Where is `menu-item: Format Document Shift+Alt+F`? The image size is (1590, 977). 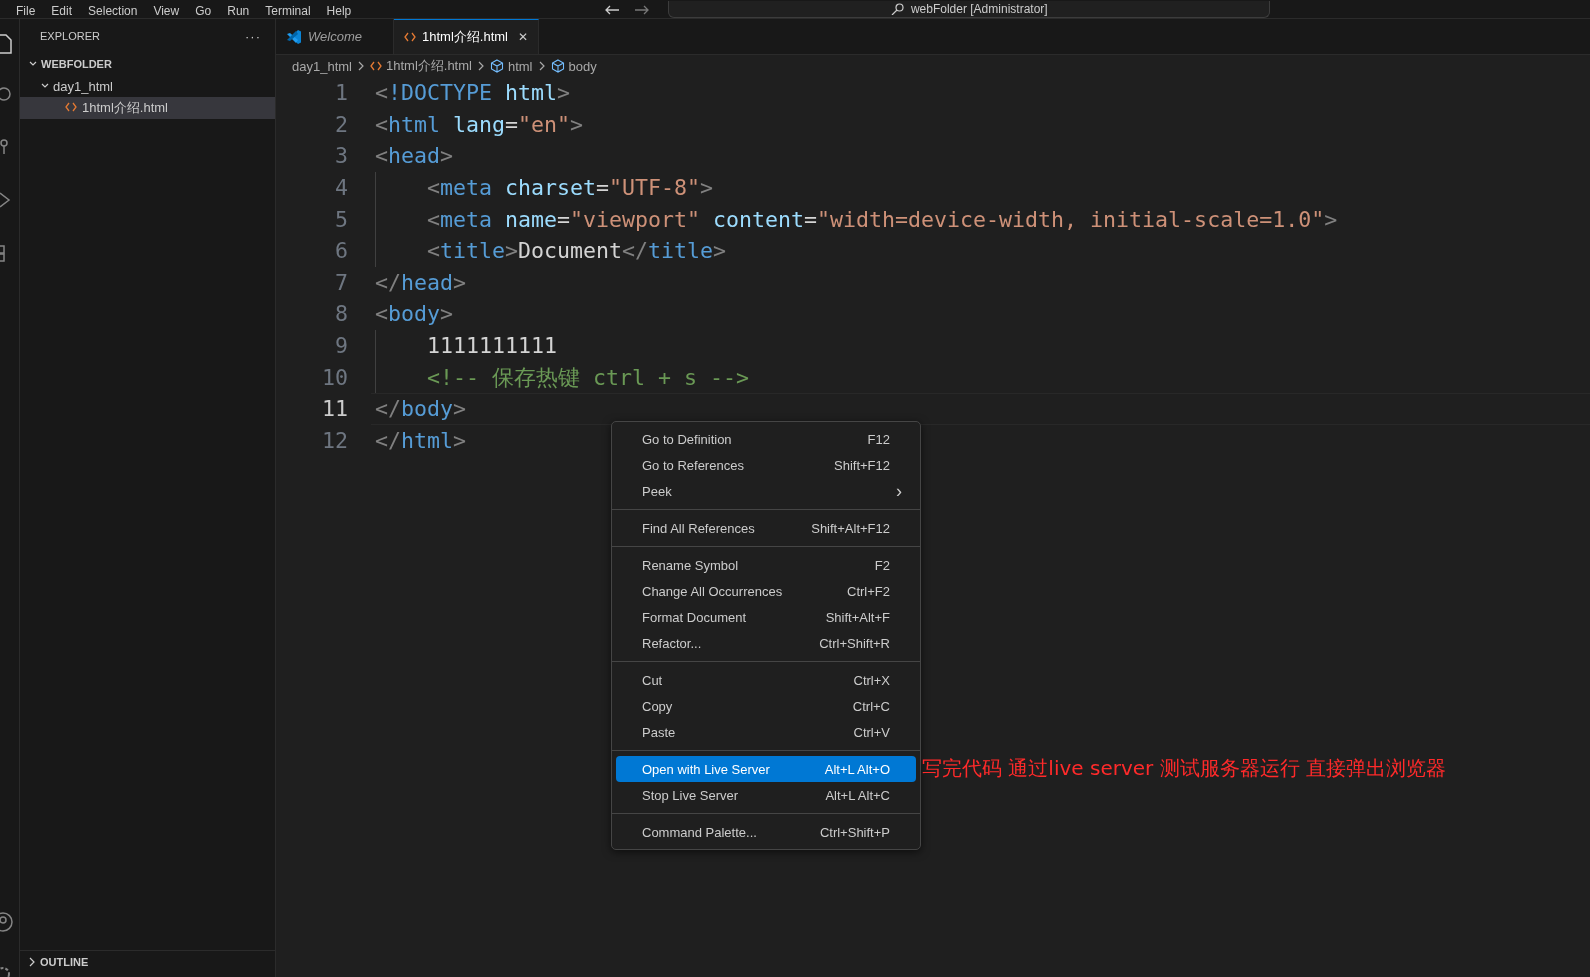
menu-item: Format Document Shift+Alt+F is located at coordinates (766, 617).